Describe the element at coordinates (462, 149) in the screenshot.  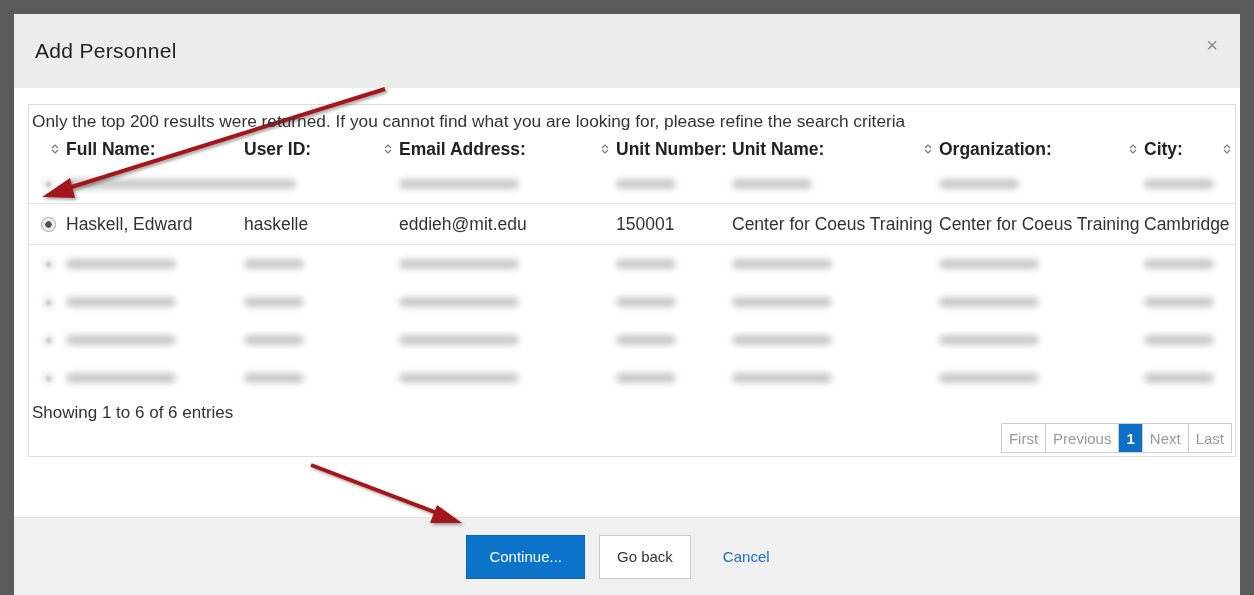
I see `column-header: Email Address:` at that location.